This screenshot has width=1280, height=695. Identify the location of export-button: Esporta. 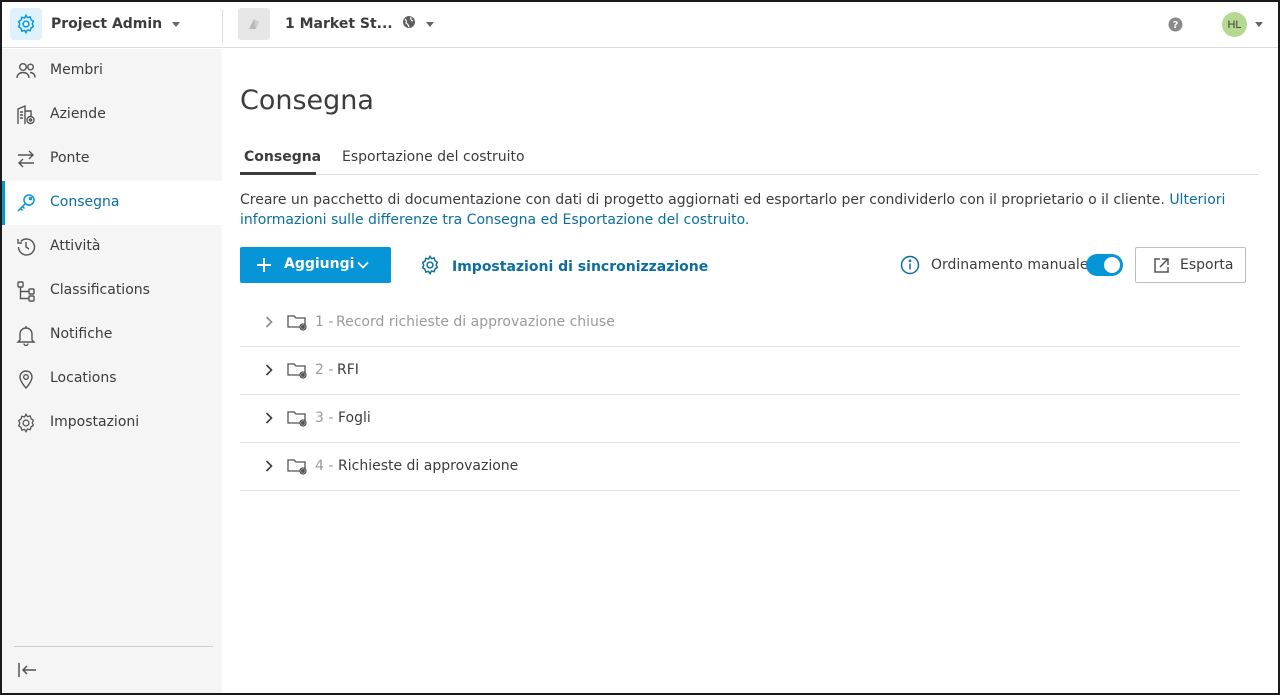
(1190, 265).